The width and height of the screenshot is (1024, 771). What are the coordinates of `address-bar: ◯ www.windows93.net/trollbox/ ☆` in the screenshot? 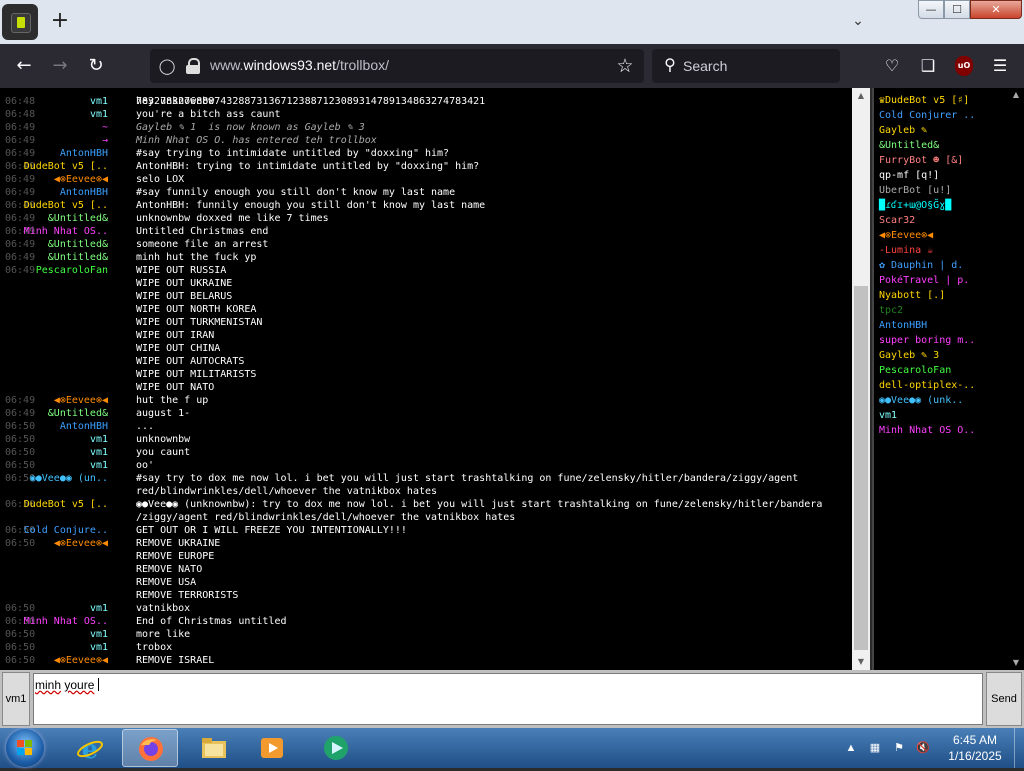 It's located at (397, 66).